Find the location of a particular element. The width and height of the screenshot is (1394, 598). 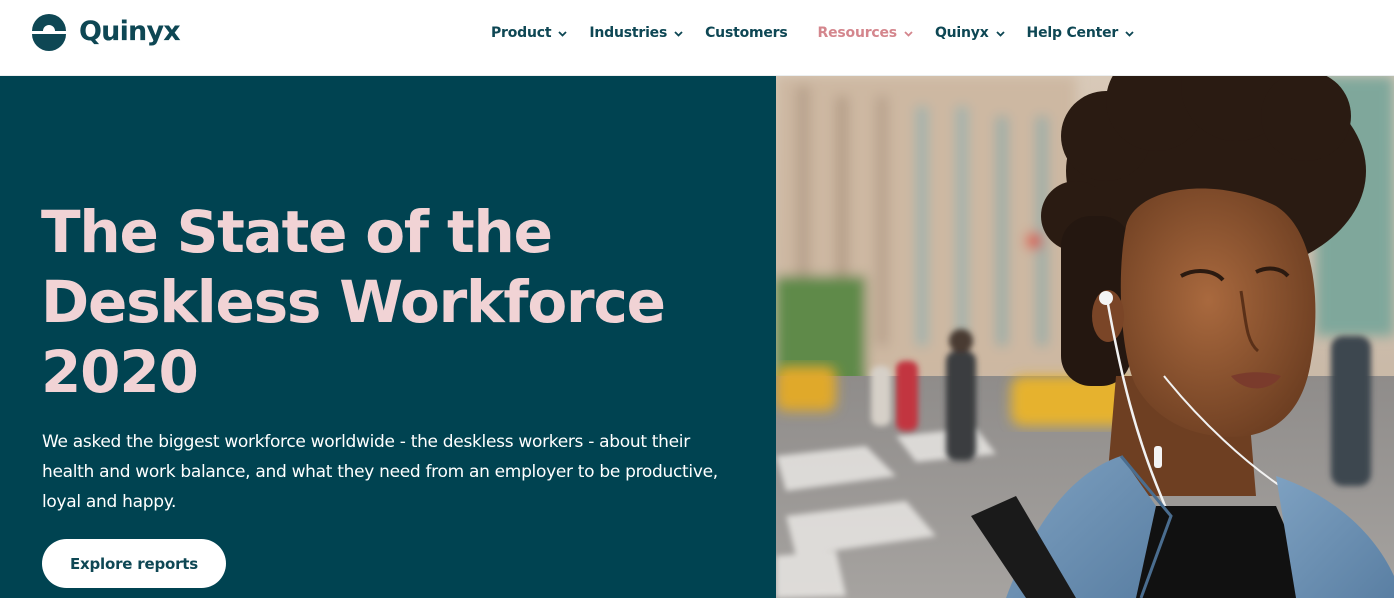

quinyx-logo: Quinyx is located at coordinates (104, 31).